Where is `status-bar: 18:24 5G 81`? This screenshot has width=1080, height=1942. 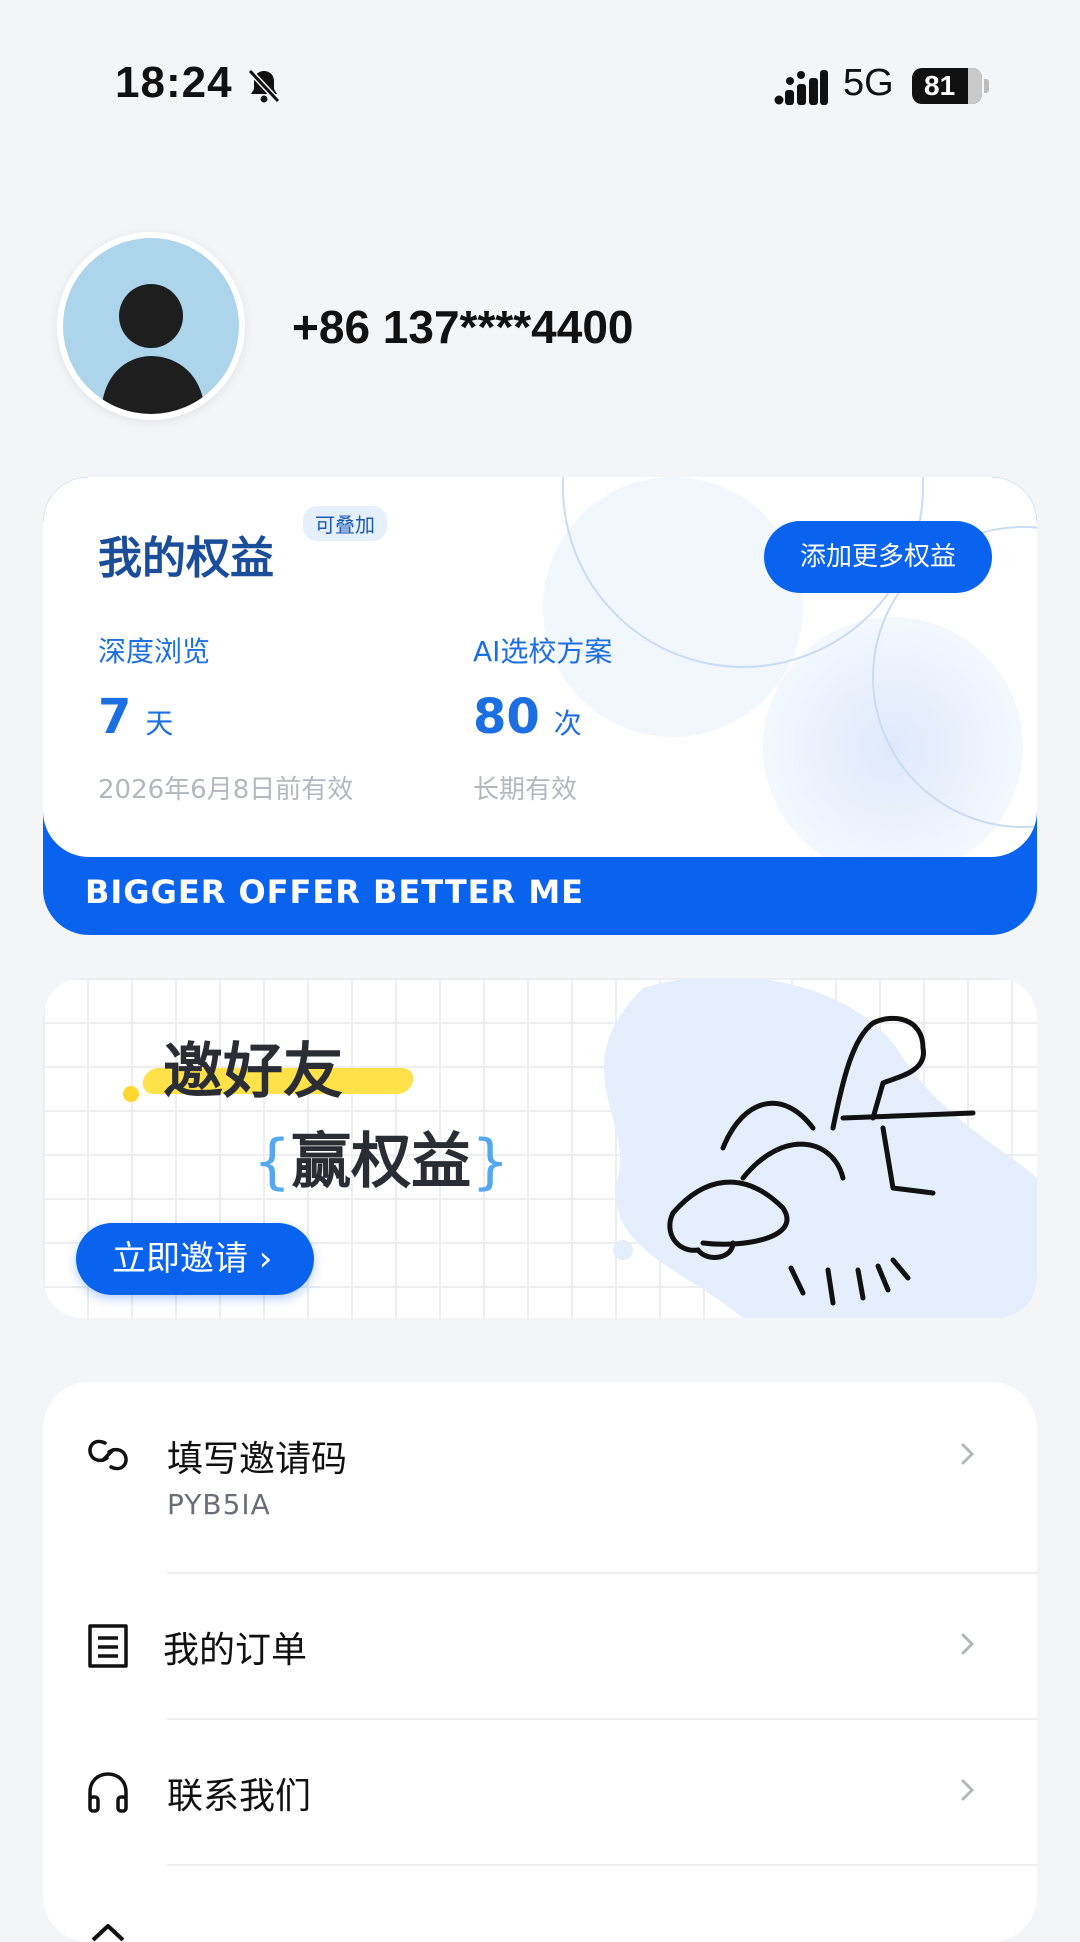 status-bar: 18:24 5G 81 is located at coordinates (540, 85).